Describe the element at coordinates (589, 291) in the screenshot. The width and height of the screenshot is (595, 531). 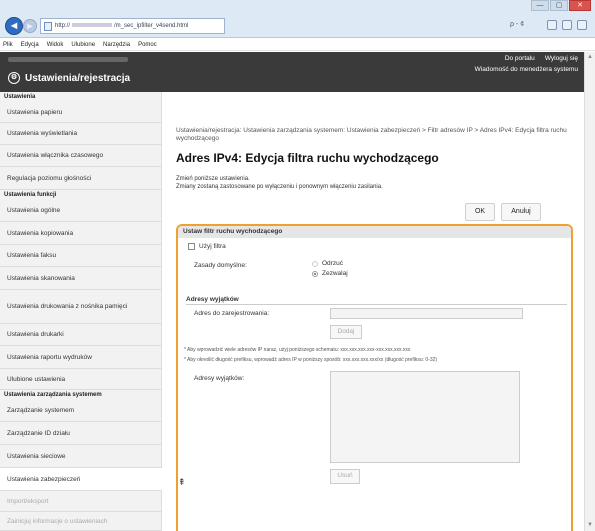
I see `vertical-scrollbar: ▲ ▼` at that location.